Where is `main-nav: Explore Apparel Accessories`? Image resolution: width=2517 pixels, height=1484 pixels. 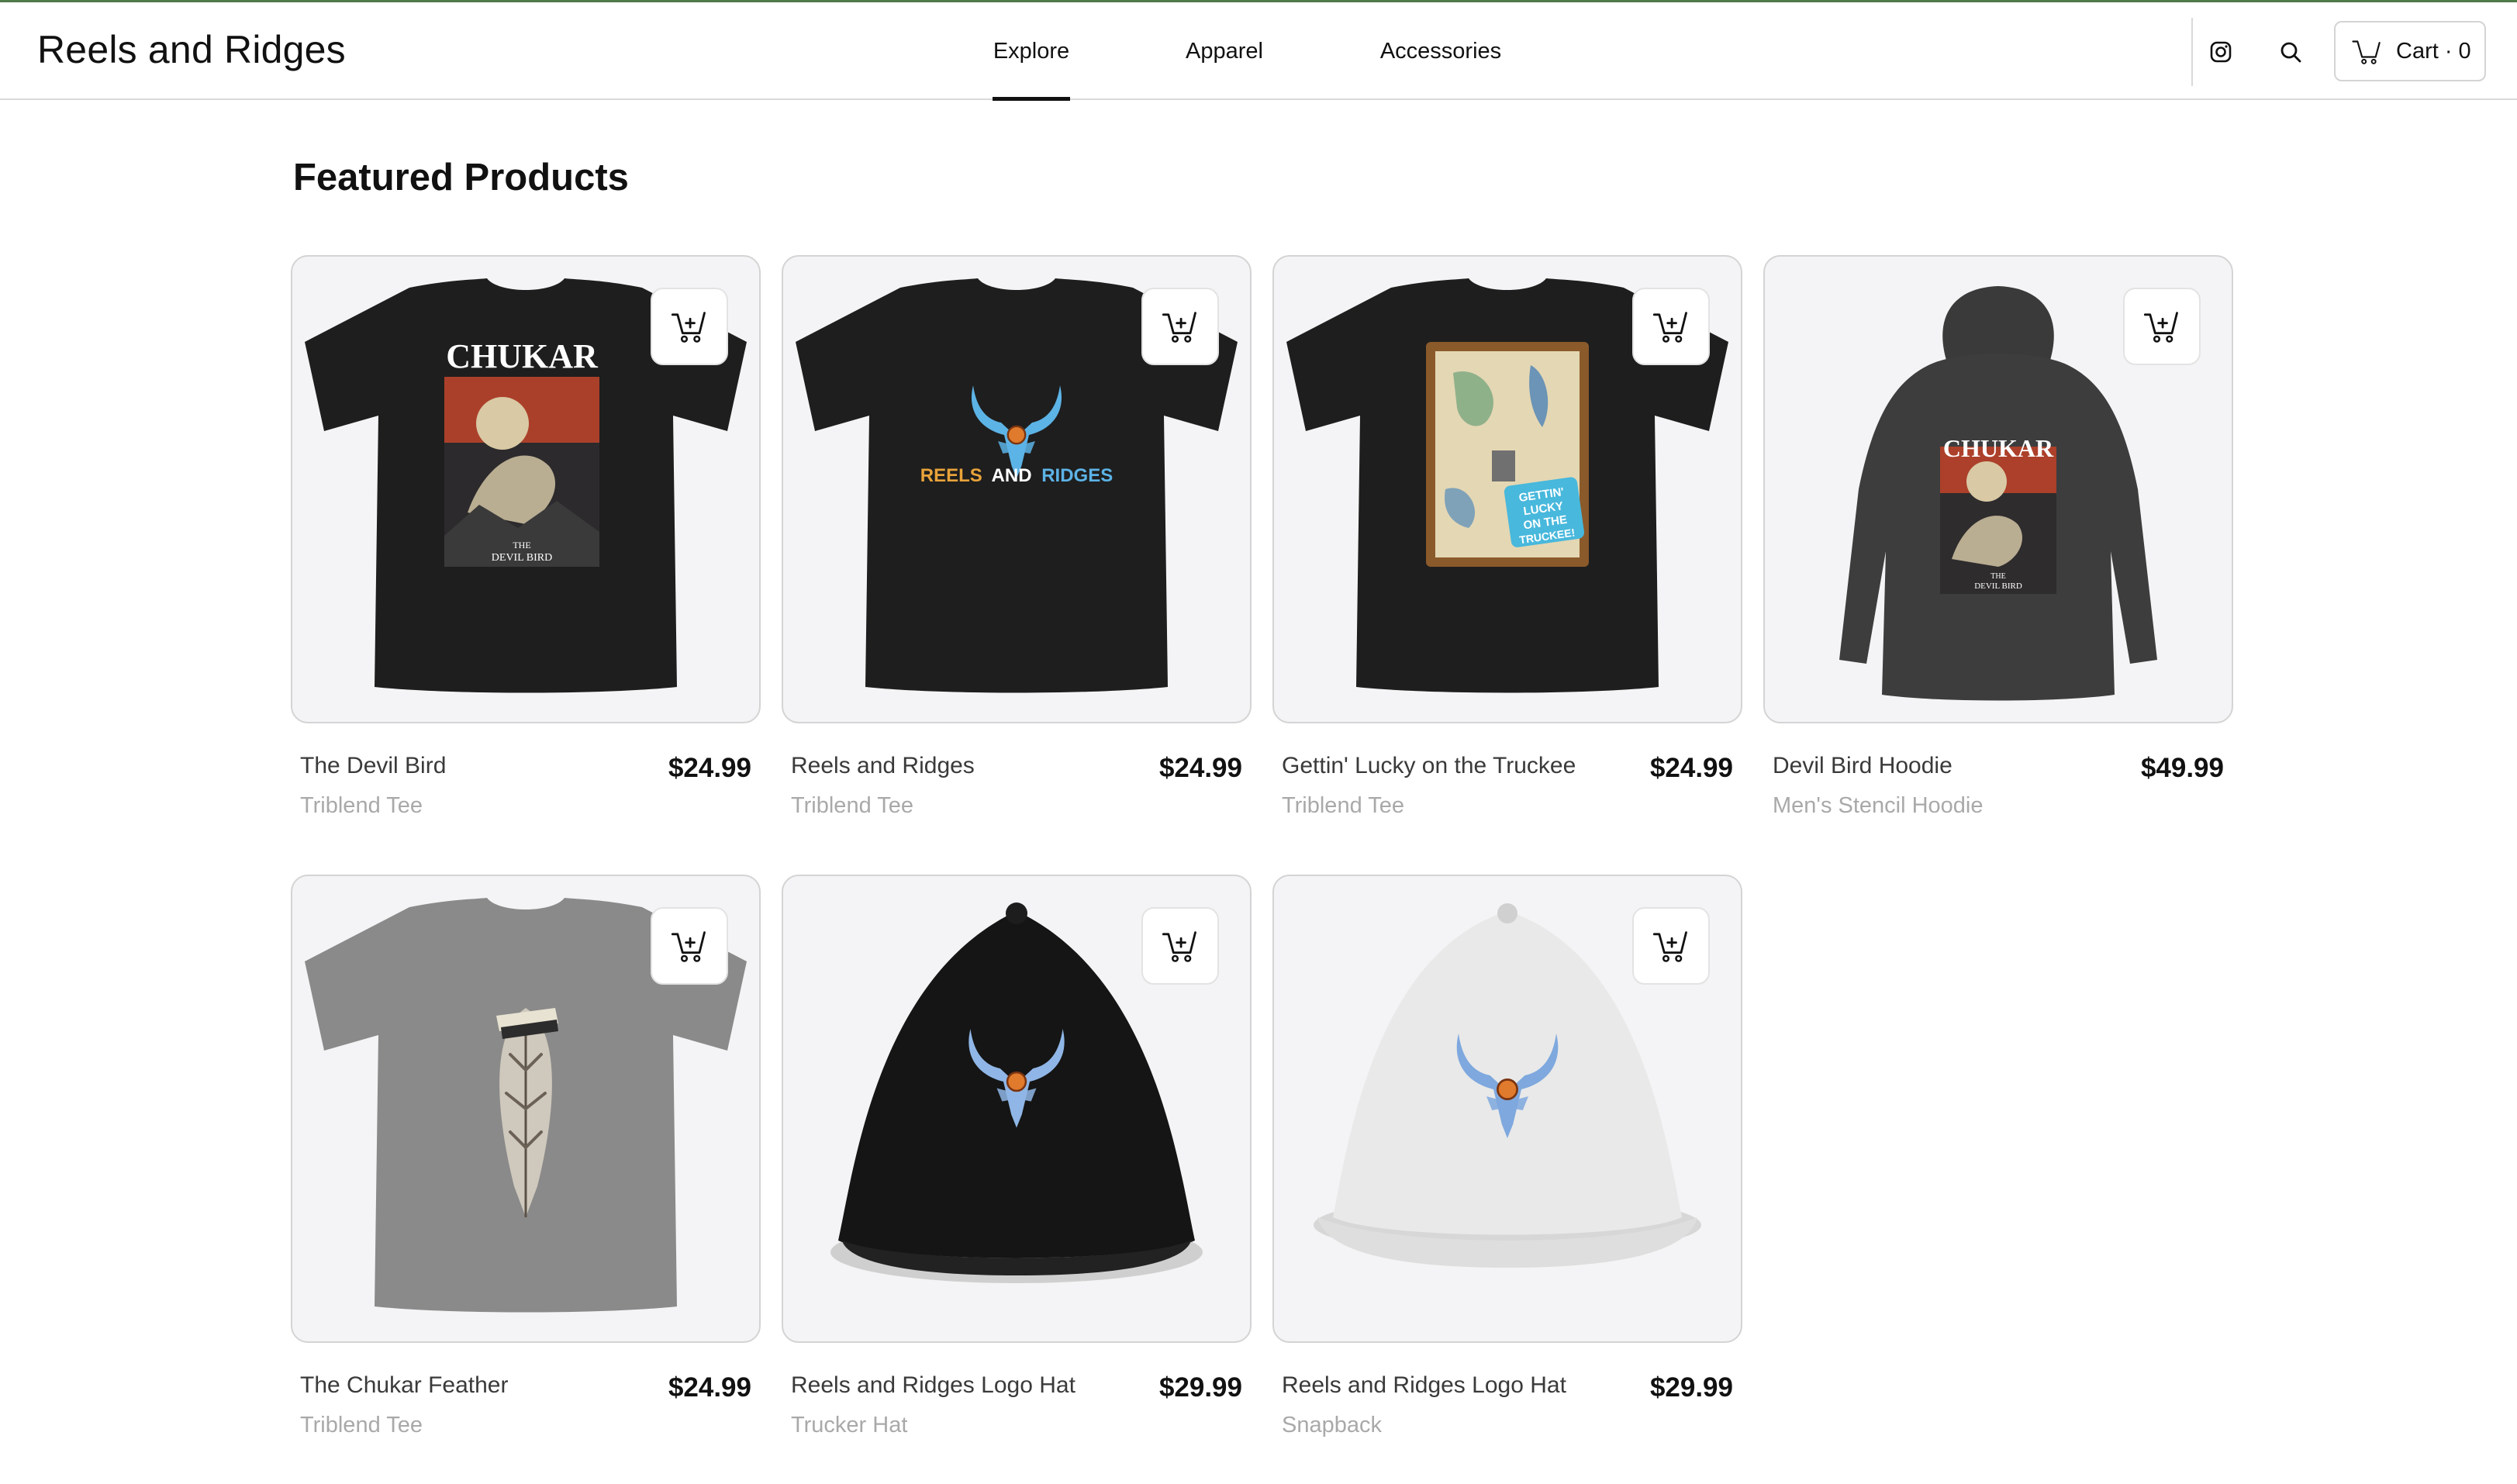
main-nav: Explore Apparel Accessories is located at coordinates (1259, 52).